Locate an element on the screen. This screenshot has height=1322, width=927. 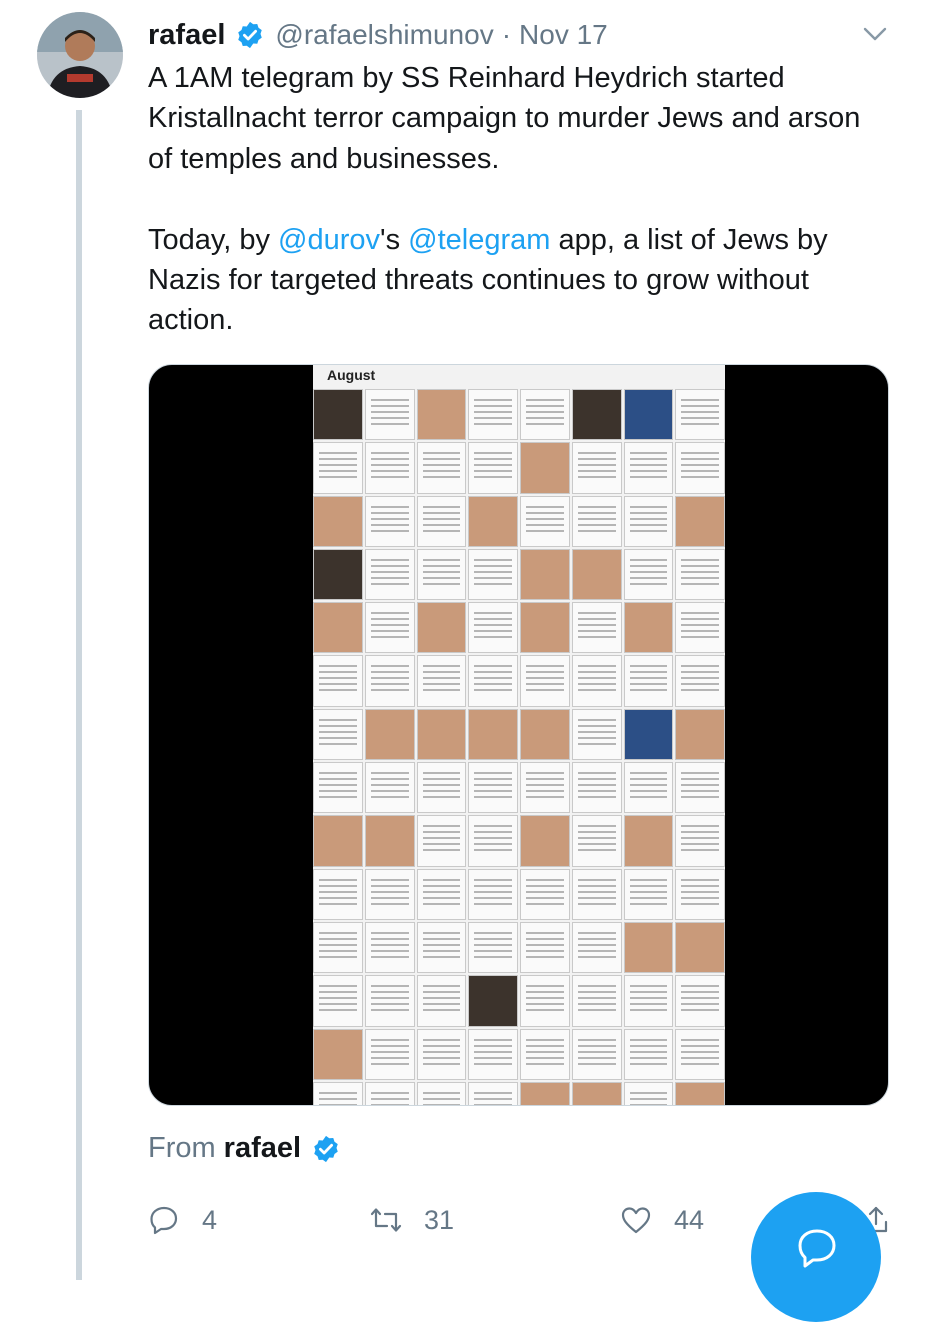
mention-durov: @durov is located at coordinates (329, 240).